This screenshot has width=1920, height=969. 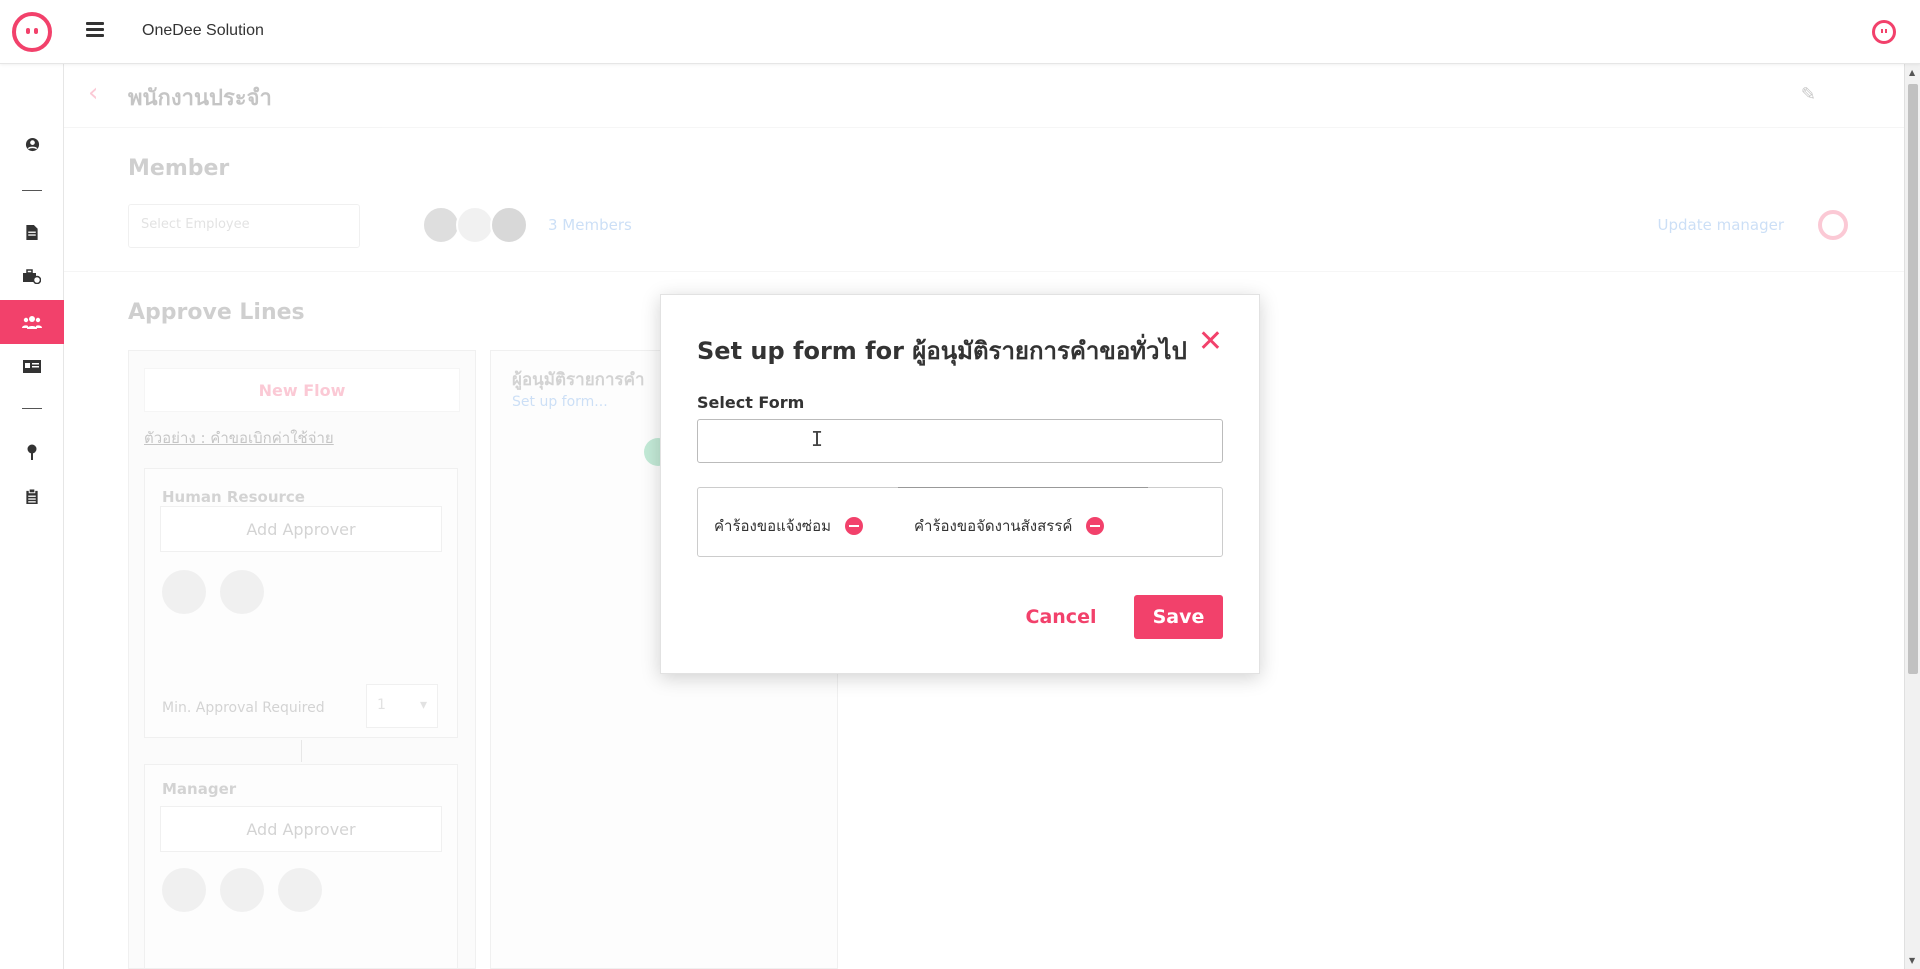 I want to click on clipboard-icon, so click(x=32, y=496).